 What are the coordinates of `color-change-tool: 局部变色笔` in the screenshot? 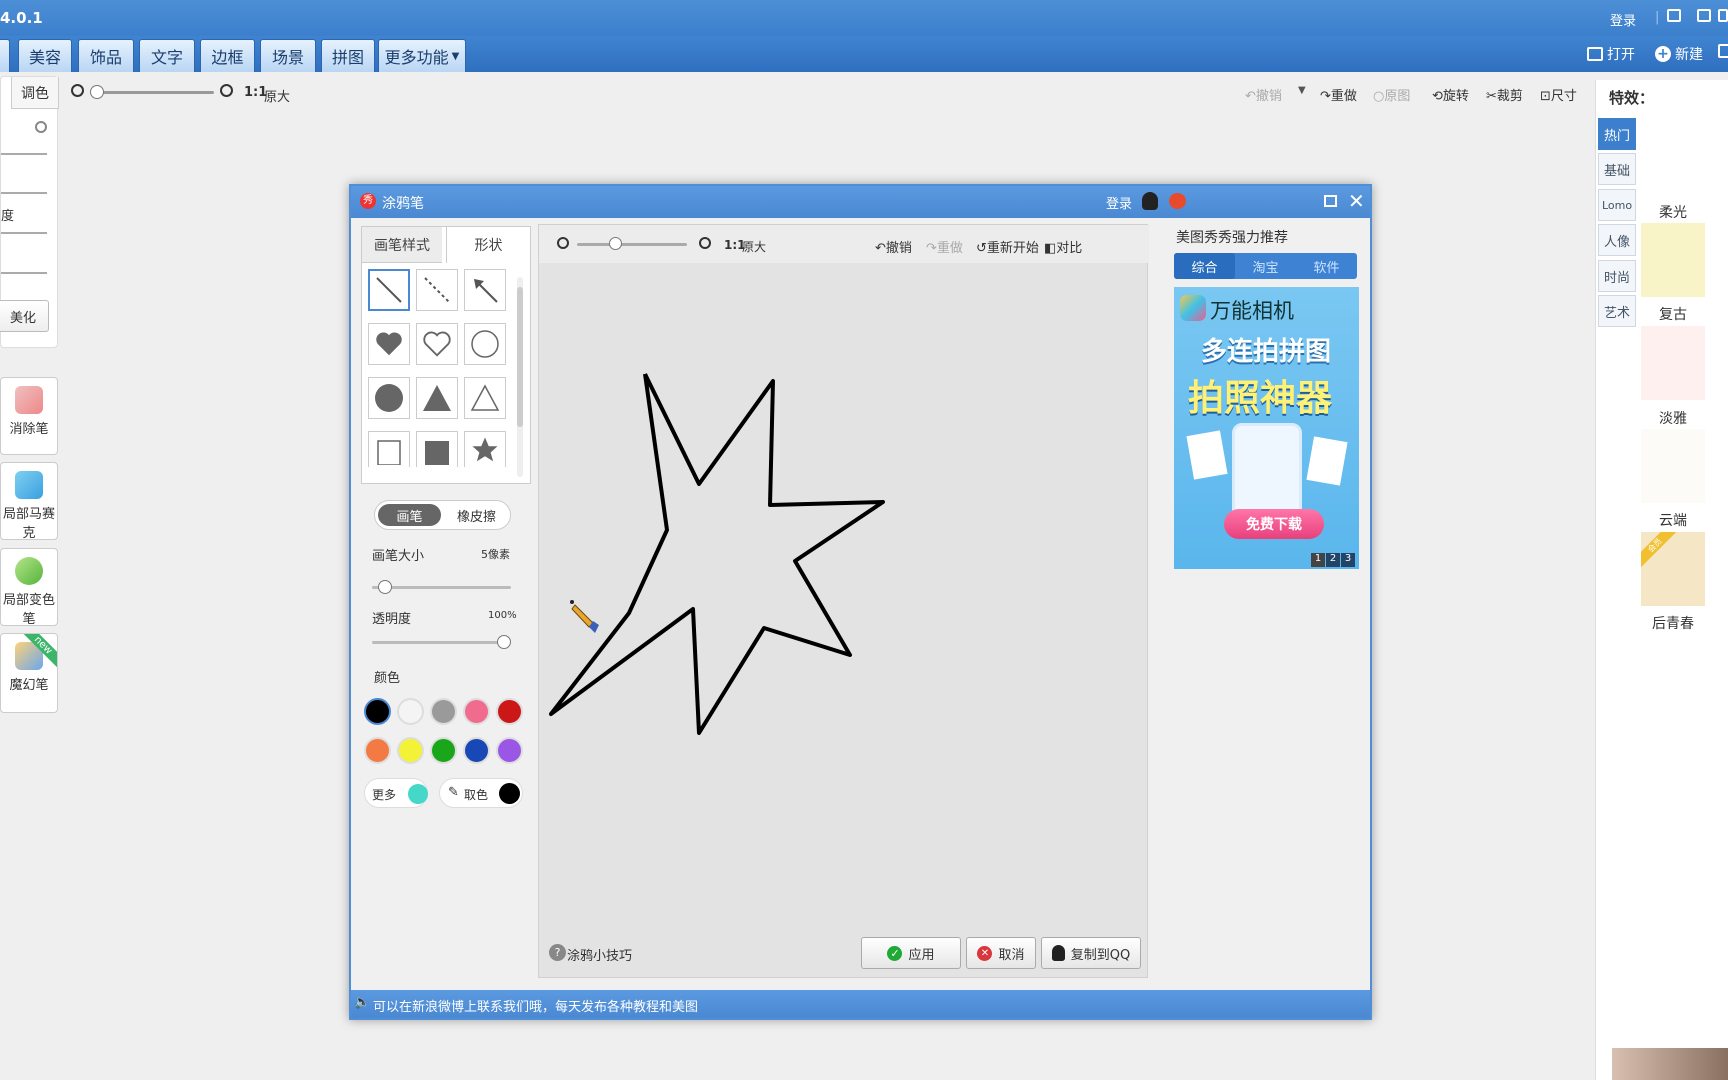 It's located at (29, 587).